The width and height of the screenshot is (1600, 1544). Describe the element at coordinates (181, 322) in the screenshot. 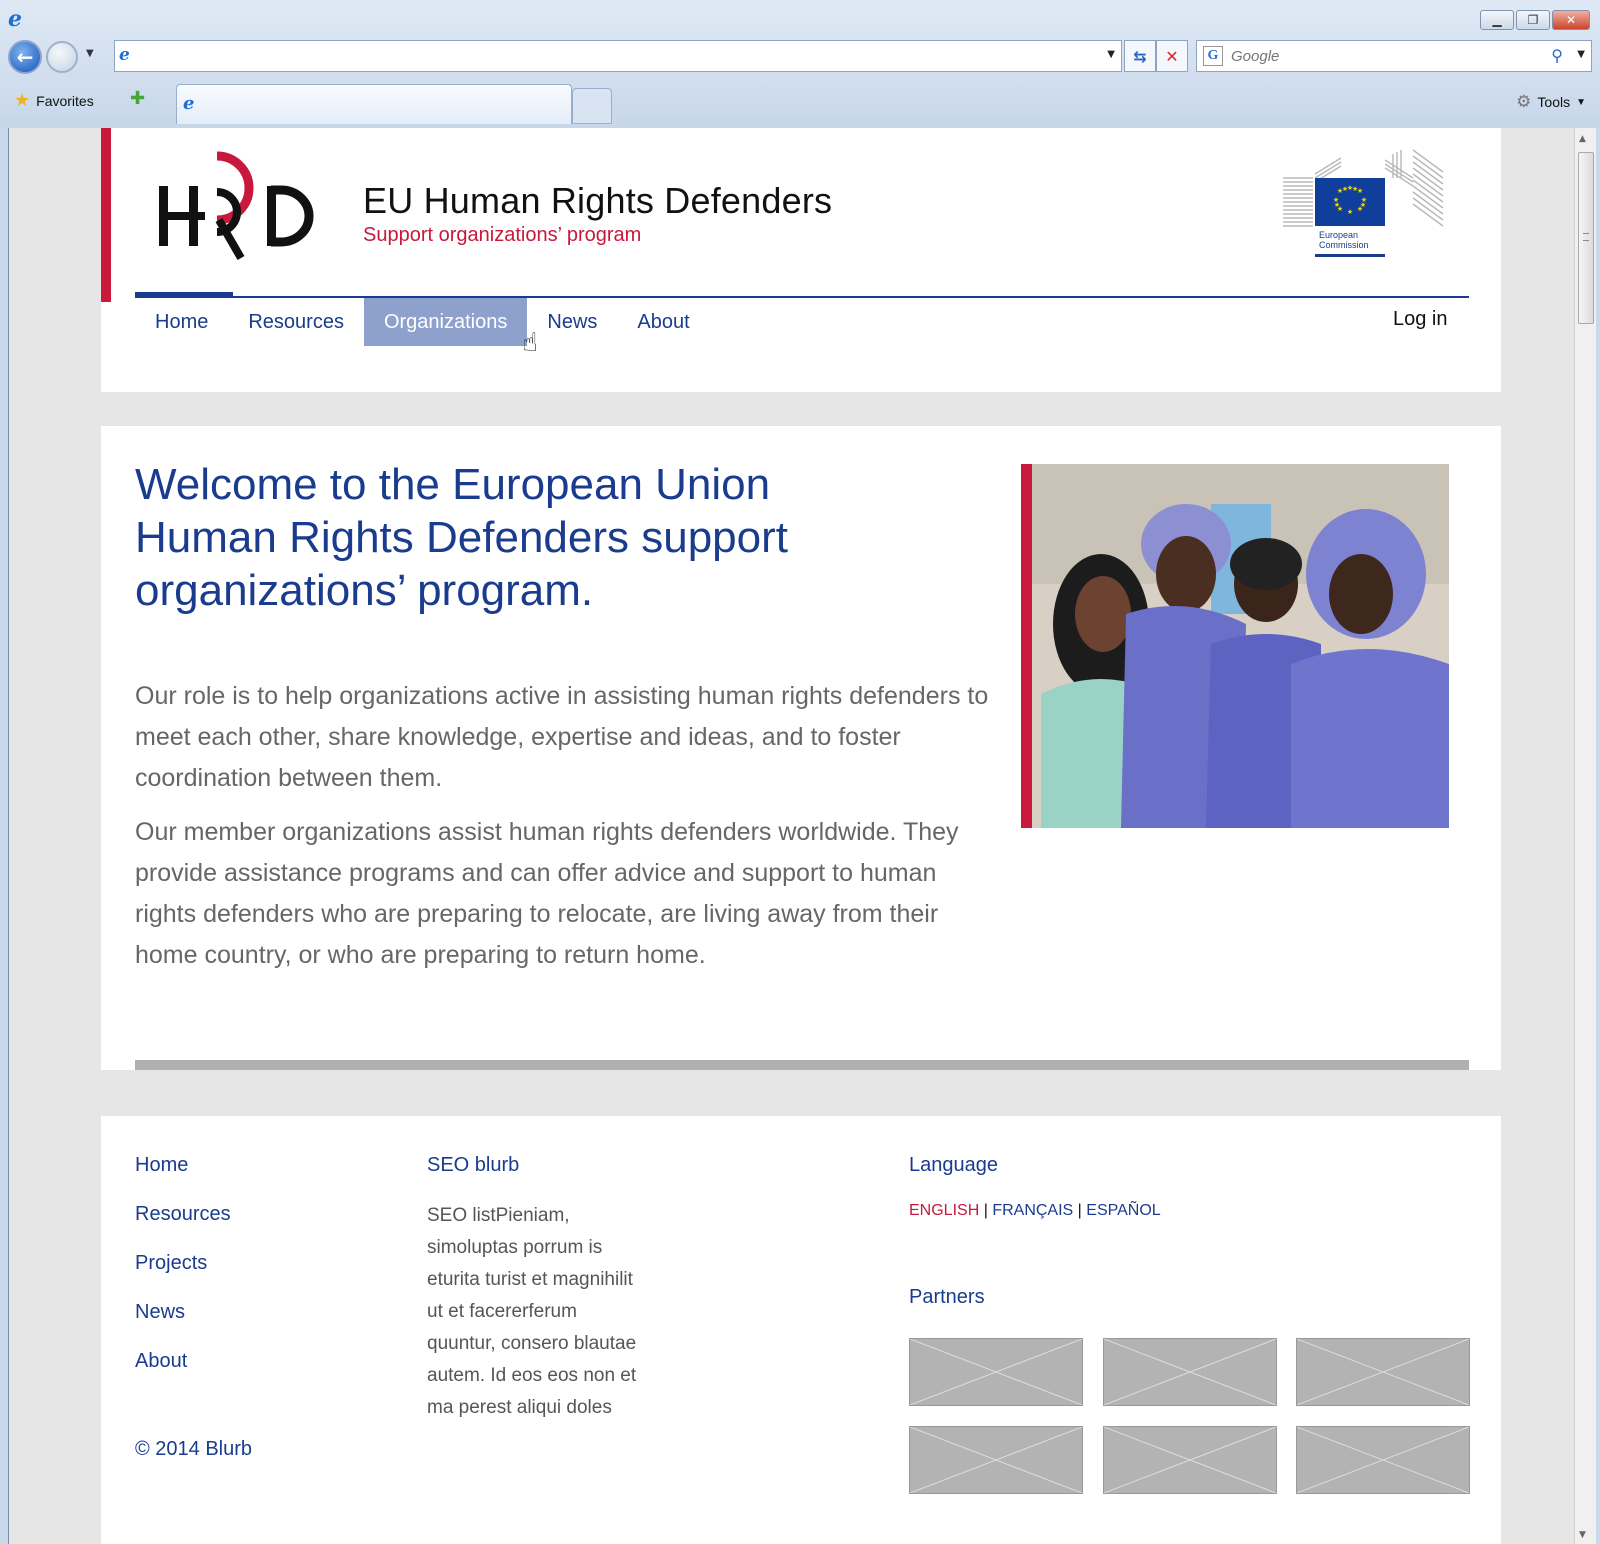

I see `nav-item-home: Home` at that location.